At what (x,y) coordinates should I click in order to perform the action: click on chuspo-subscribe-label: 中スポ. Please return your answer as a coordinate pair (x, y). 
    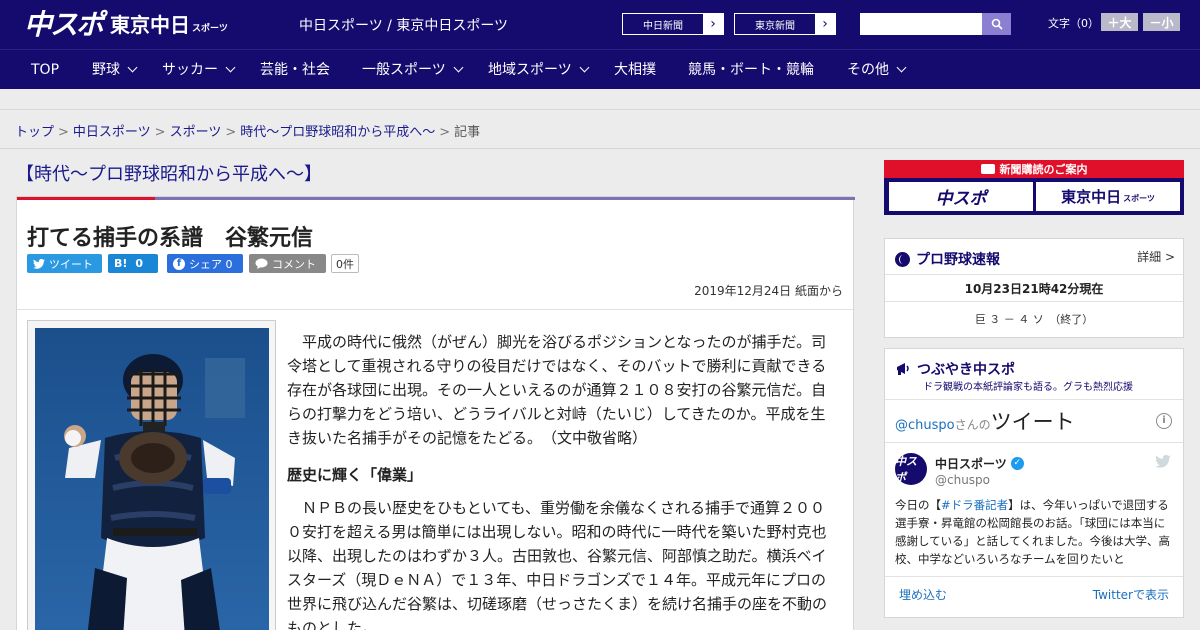
    Looking at the image, I should click on (961, 199).